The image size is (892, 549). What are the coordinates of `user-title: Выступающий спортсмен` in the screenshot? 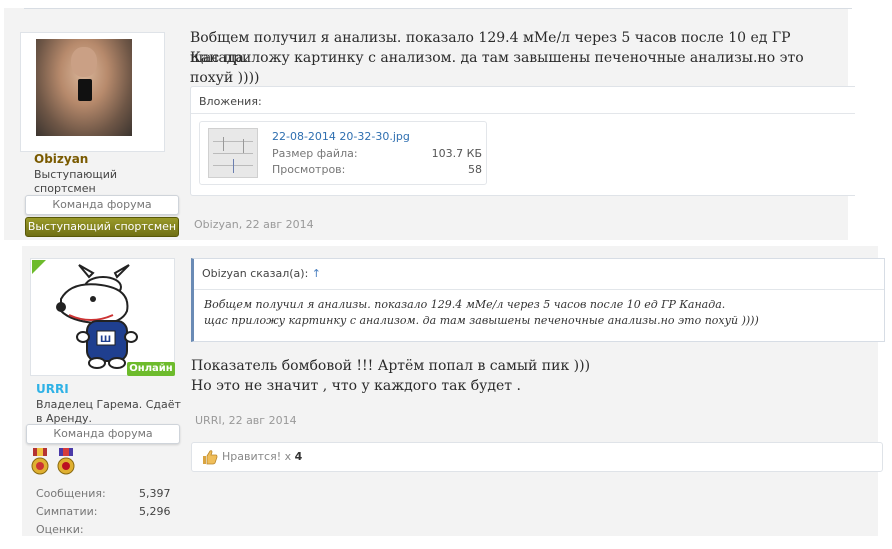 It's located at (76, 181).